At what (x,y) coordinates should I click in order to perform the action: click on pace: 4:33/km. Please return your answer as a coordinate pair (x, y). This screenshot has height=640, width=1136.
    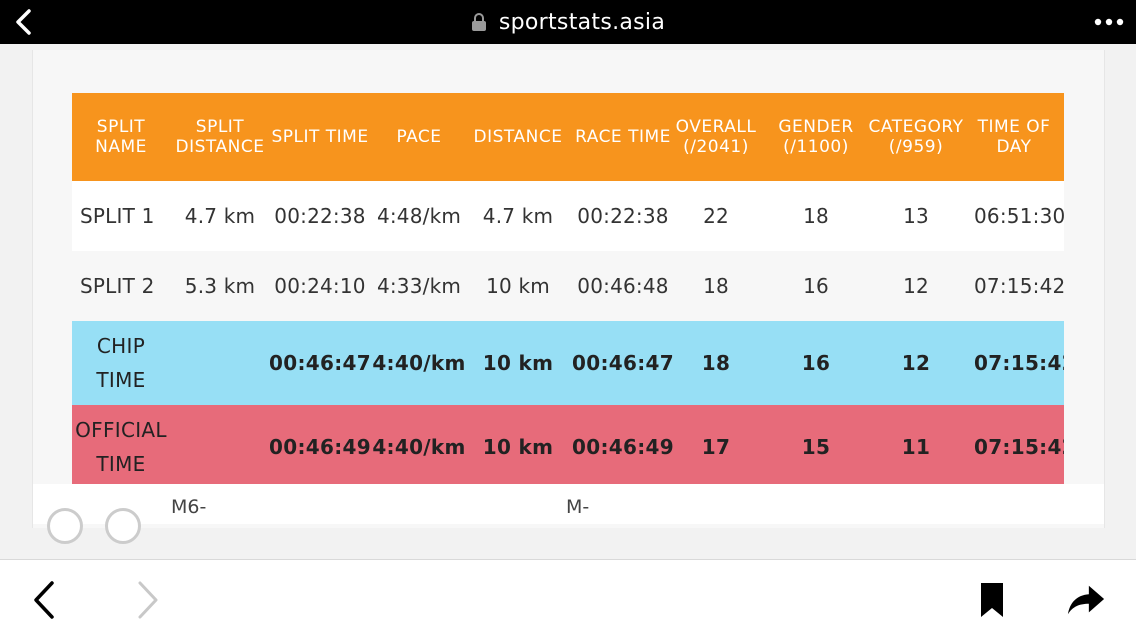
    Looking at the image, I should click on (419, 286).